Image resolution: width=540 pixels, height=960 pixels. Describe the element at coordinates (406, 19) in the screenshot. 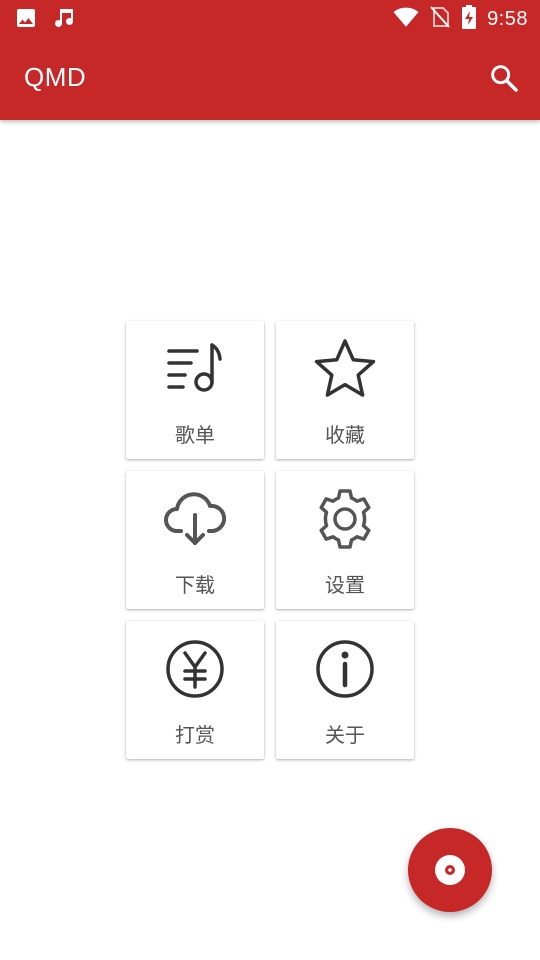

I see `wifi-icon` at that location.